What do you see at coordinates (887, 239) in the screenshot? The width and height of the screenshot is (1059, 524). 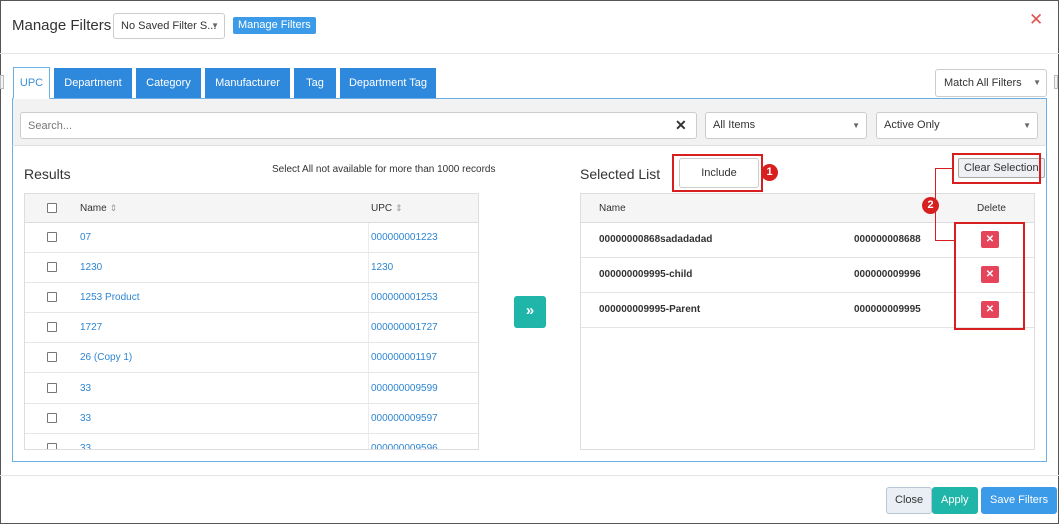 I see `selected-row-upc: 000000008688` at bounding box center [887, 239].